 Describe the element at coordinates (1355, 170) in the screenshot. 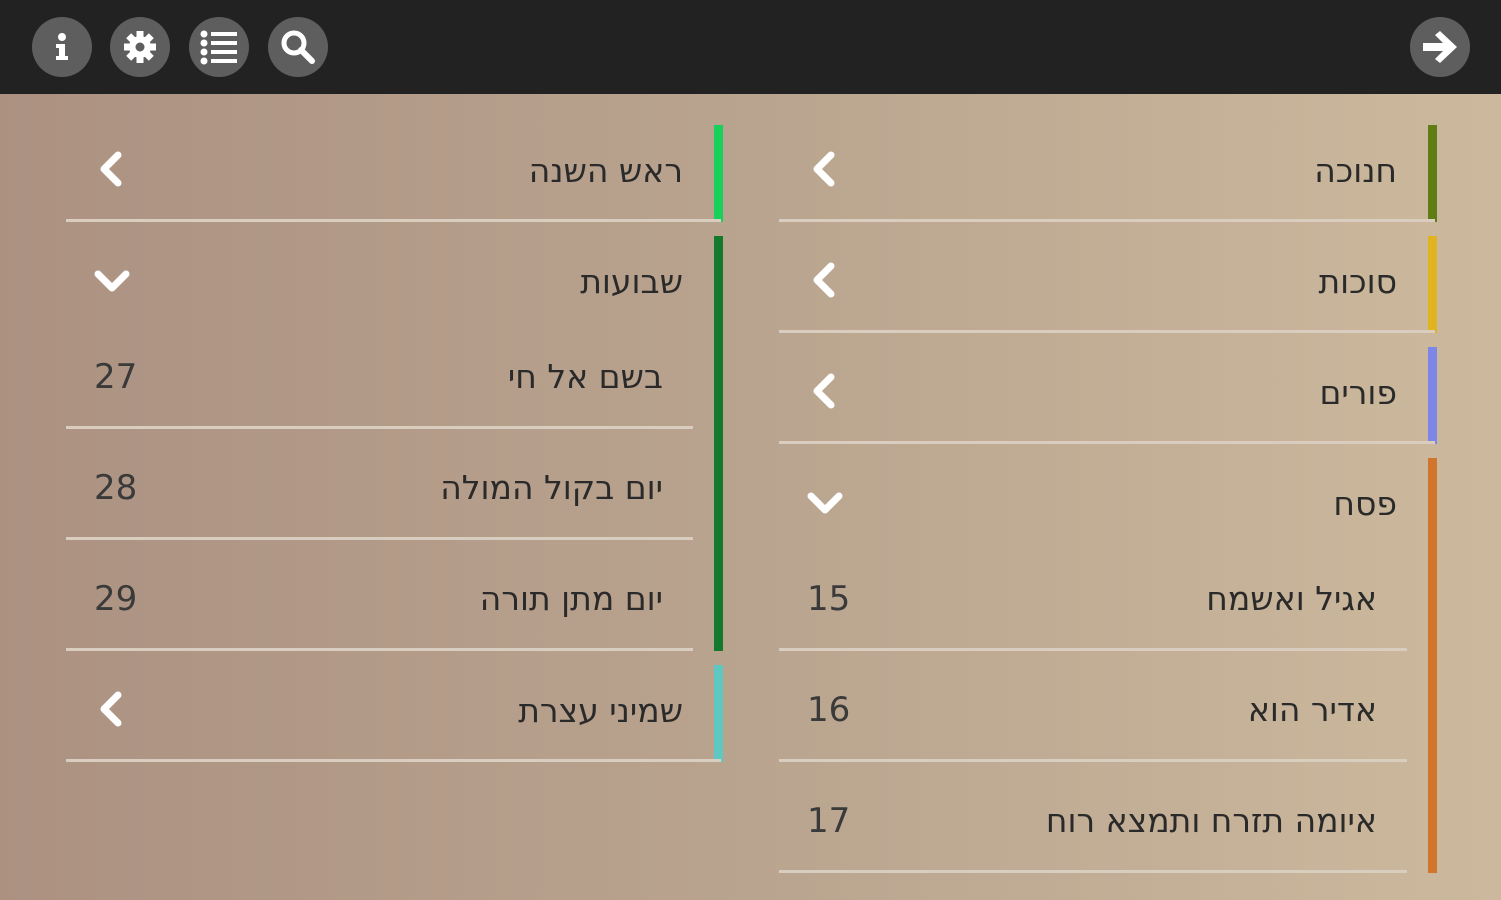

I see `category-label: חנוכה` at that location.